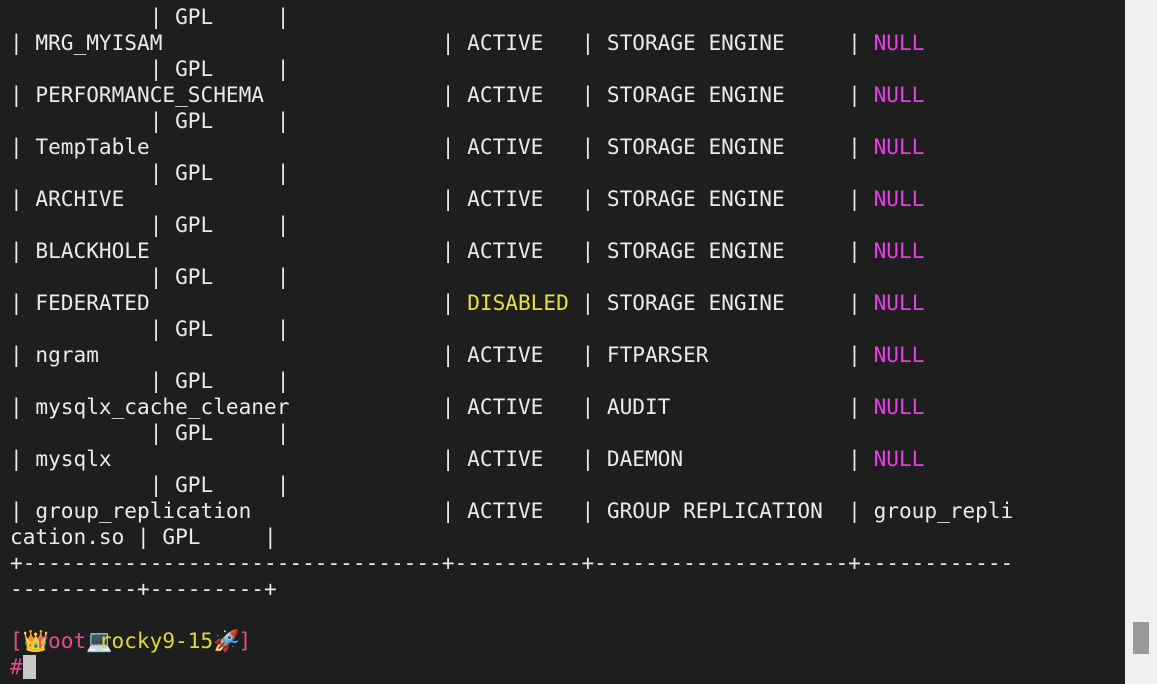  Describe the element at coordinates (442, 146) in the screenshot. I see `row-text: | TempTable | ACTIVE | STORAGE ENGINE |` at that location.